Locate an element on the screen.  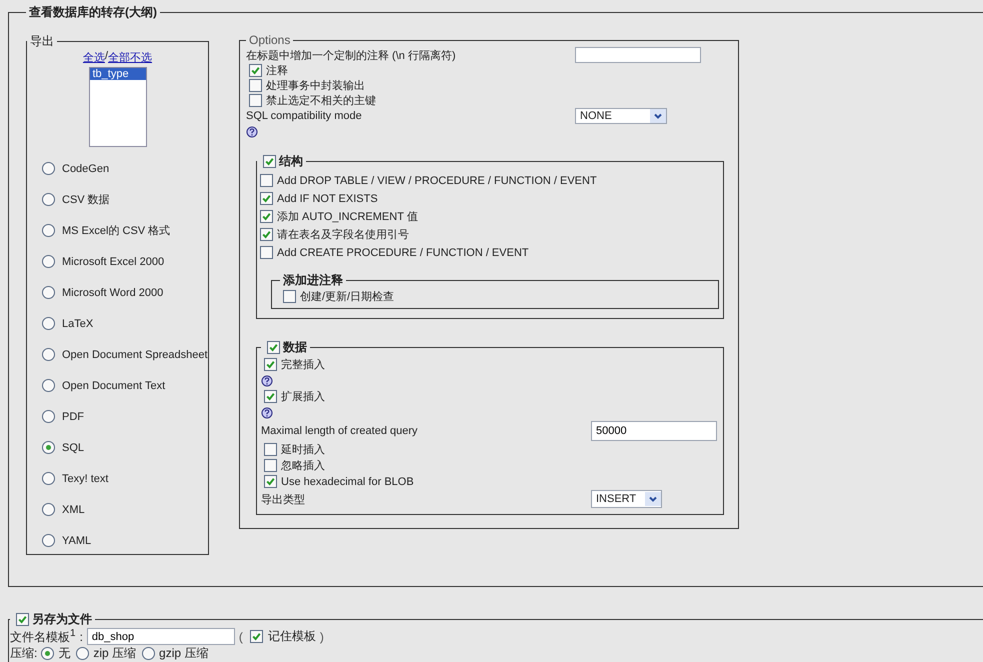
format-label: MS Excel的 CSV 格式 is located at coordinates (116, 231).